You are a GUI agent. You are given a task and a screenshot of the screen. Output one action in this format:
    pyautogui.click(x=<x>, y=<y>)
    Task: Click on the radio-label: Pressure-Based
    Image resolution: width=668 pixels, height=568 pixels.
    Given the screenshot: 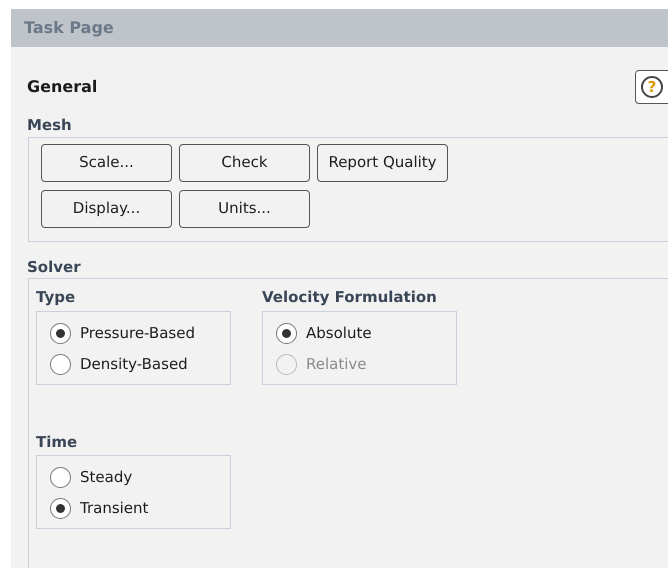 What is the action you would take?
    pyautogui.click(x=137, y=333)
    